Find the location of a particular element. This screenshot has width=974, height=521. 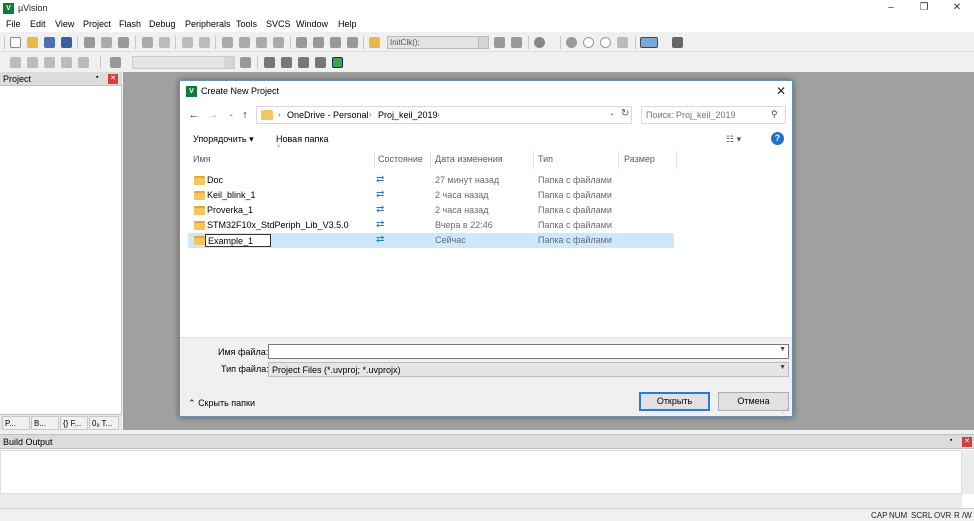

column-name: Имя is located at coordinates (202, 159).